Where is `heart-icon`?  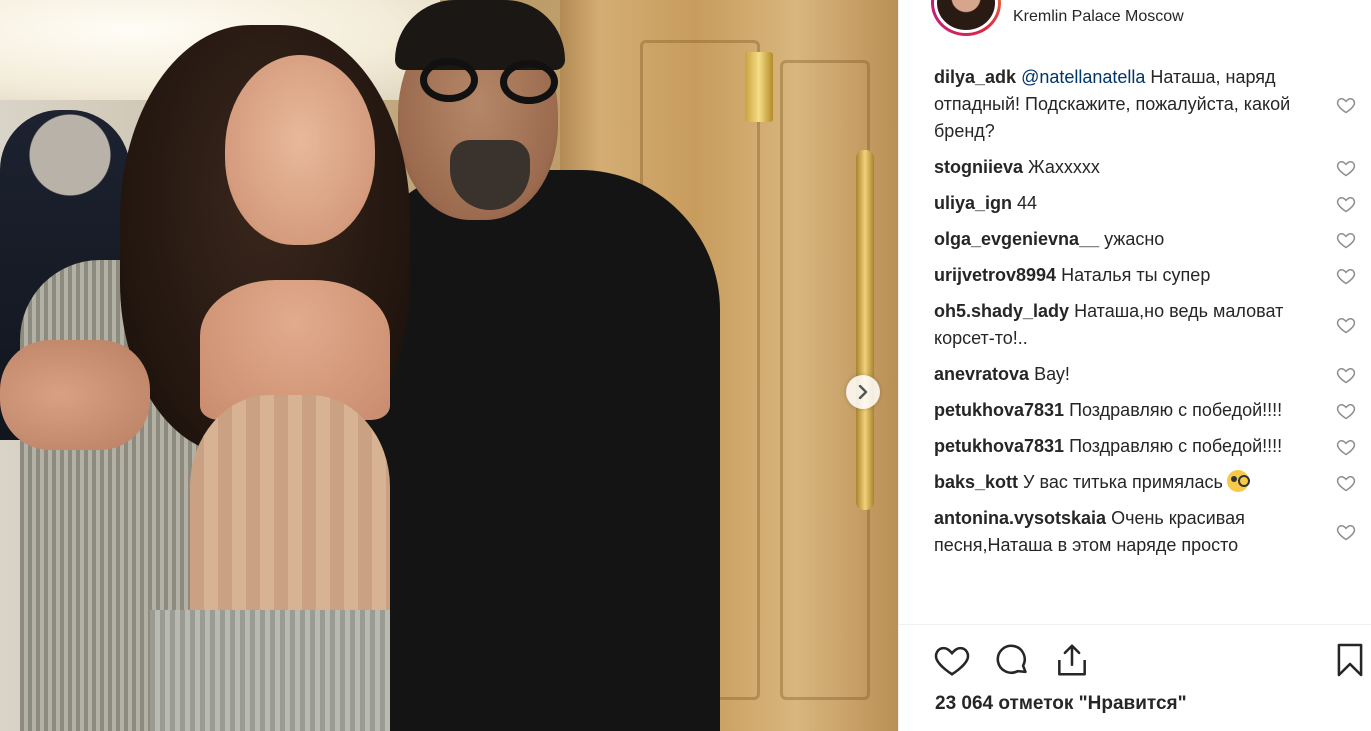 heart-icon is located at coordinates (952, 660).